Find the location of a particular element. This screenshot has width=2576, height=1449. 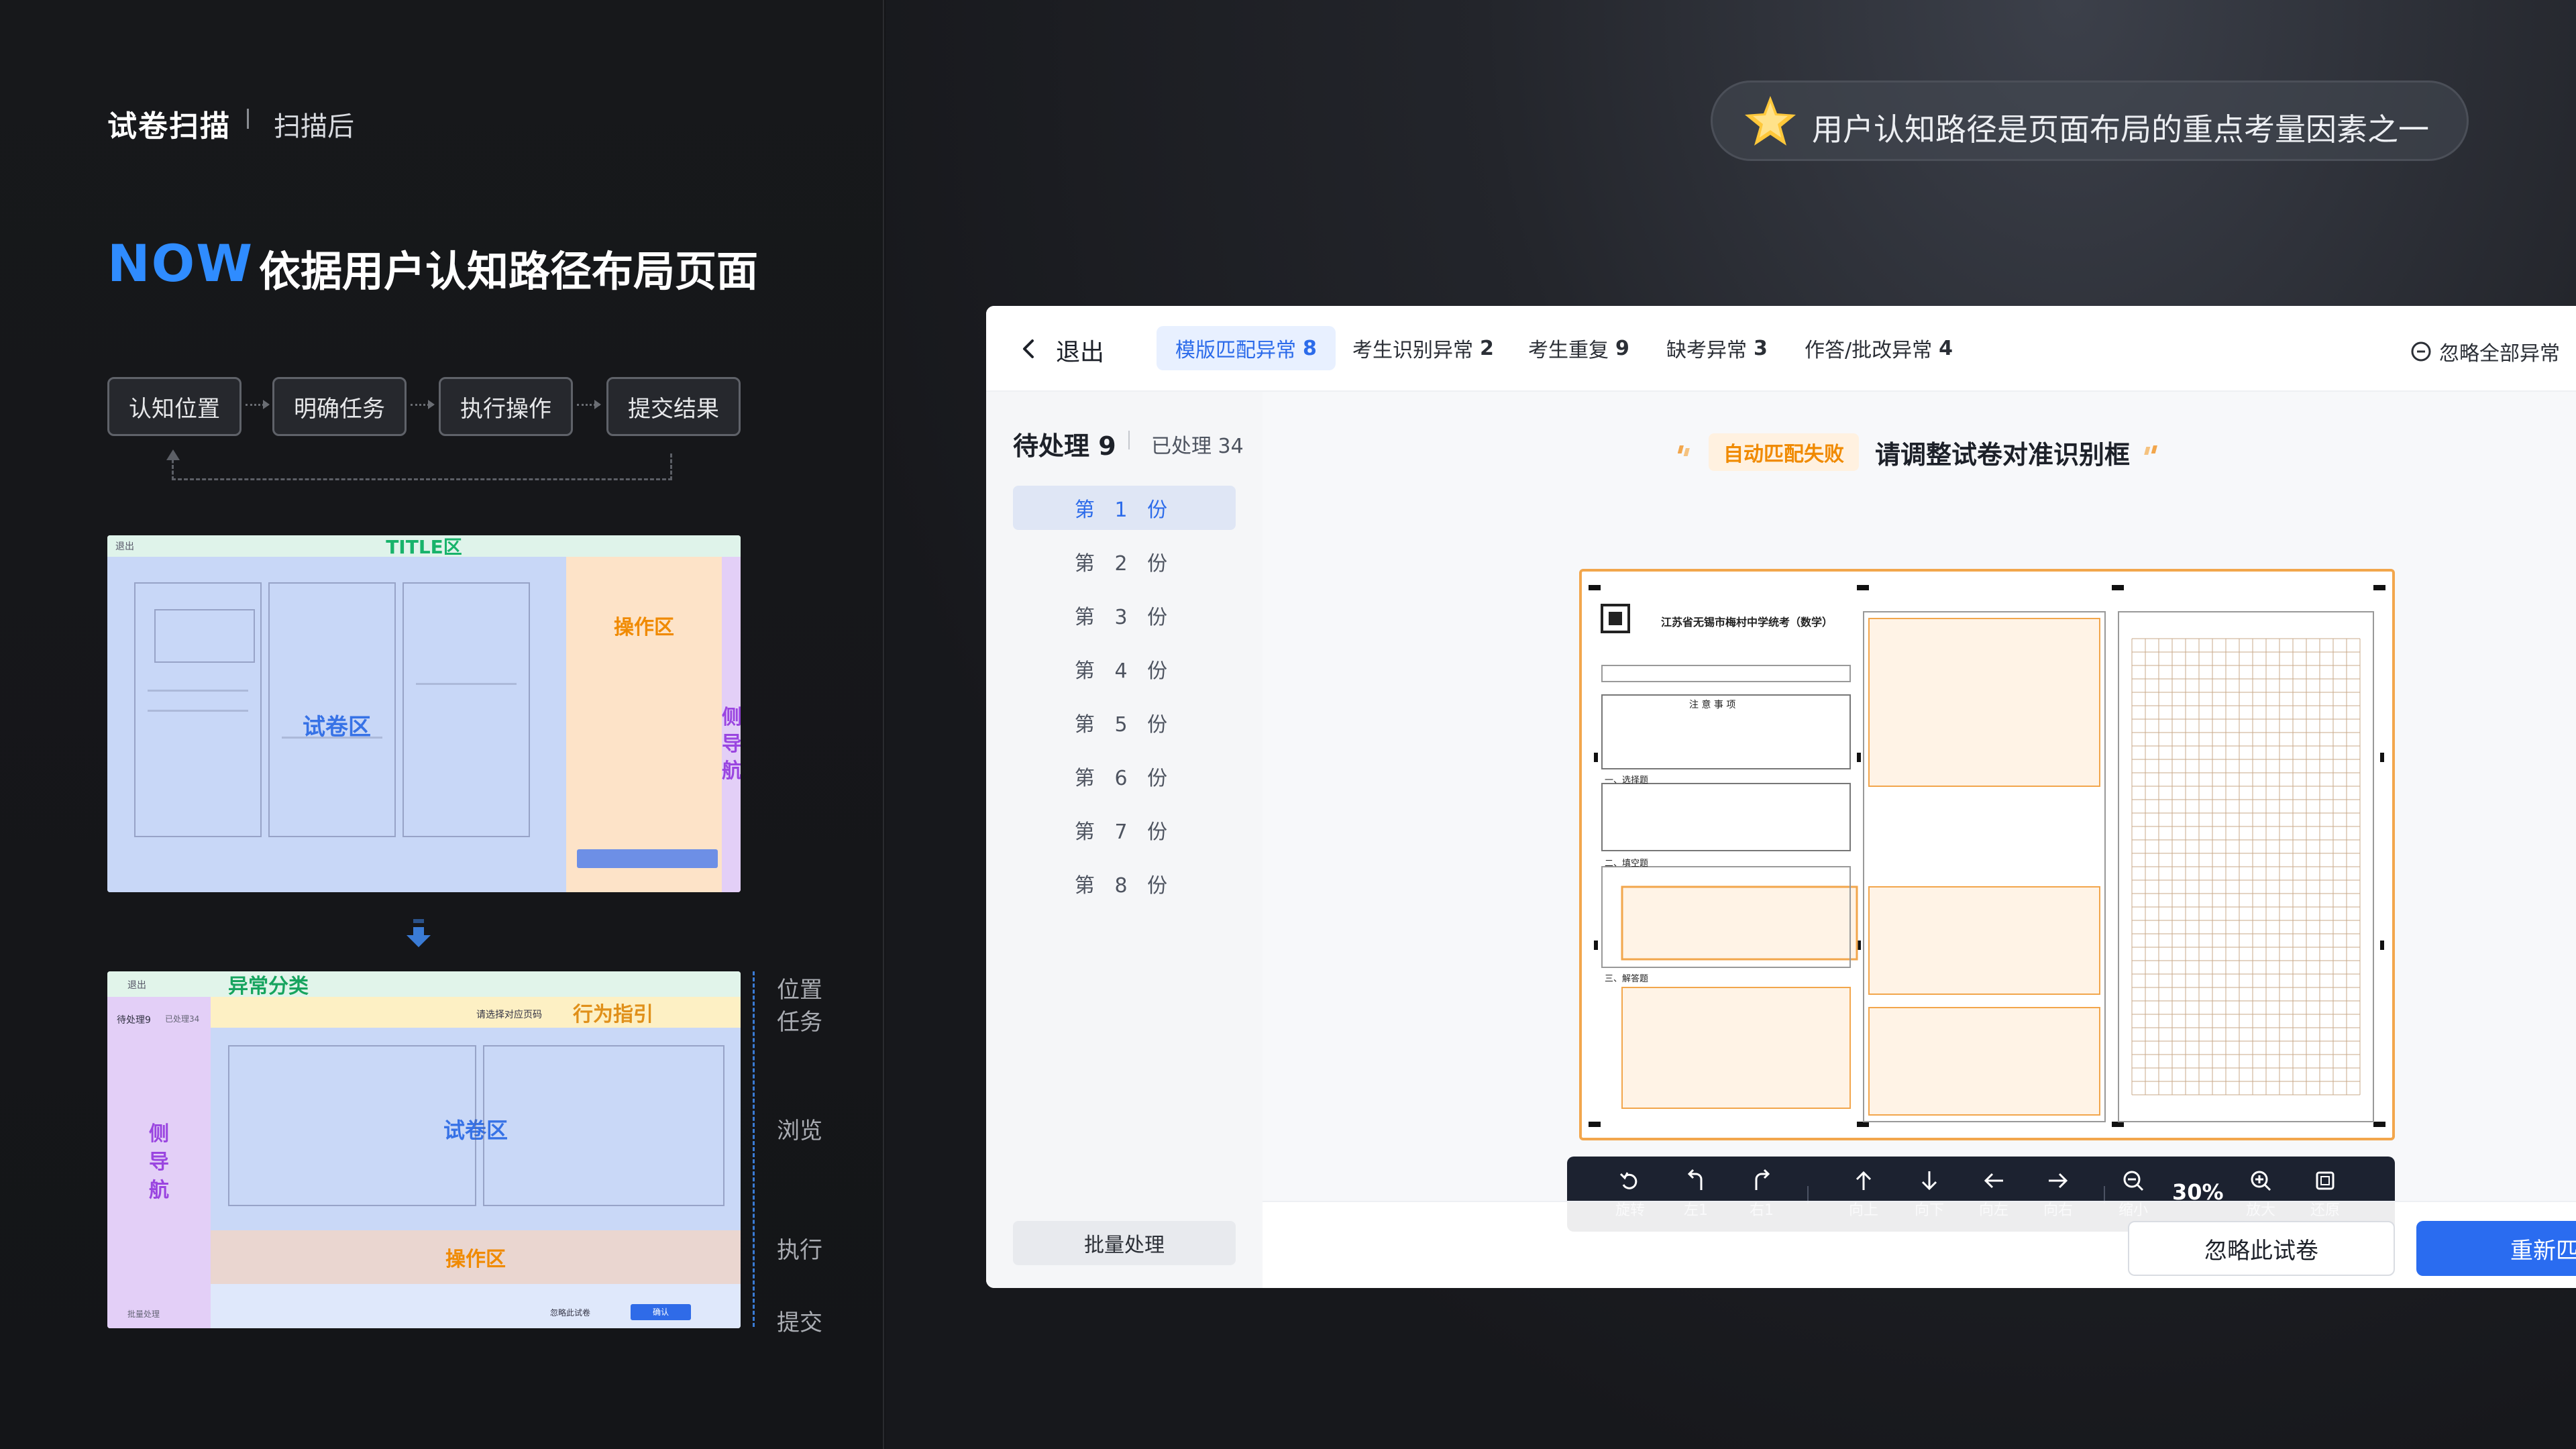

guide-zone: 行为指引 is located at coordinates (476, 1012).